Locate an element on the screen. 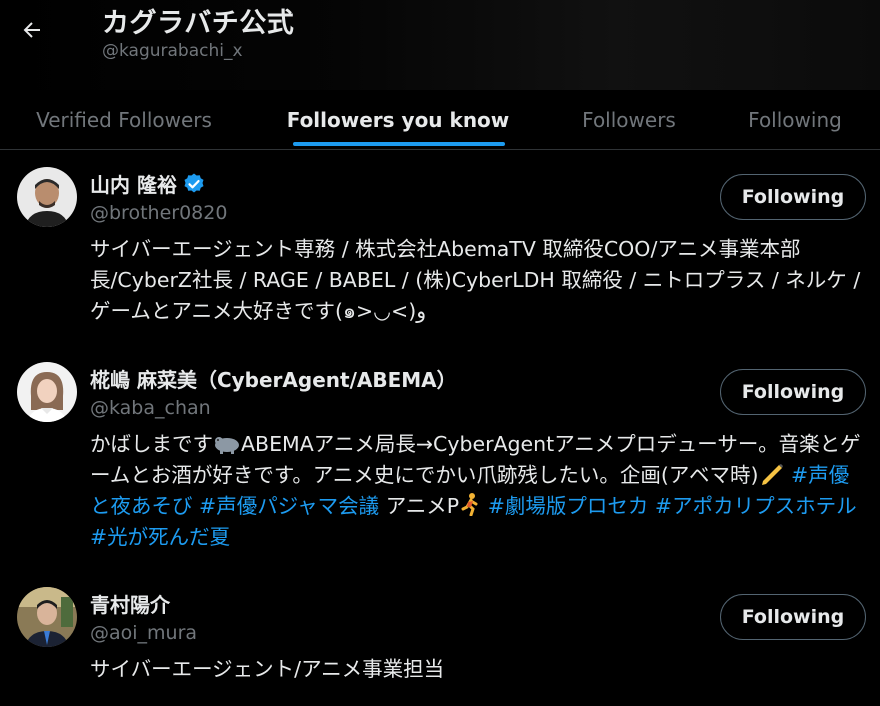 The height and width of the screenshot is (706, 880). back-button is located at coordinates (32, 30).